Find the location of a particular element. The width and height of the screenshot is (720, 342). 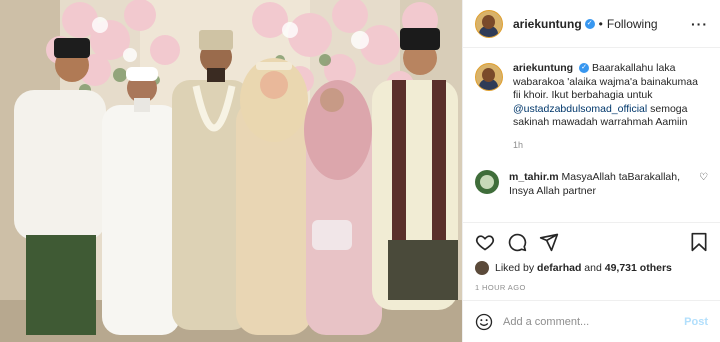

liker-username: defarhad is located at coordinates (559, 268).